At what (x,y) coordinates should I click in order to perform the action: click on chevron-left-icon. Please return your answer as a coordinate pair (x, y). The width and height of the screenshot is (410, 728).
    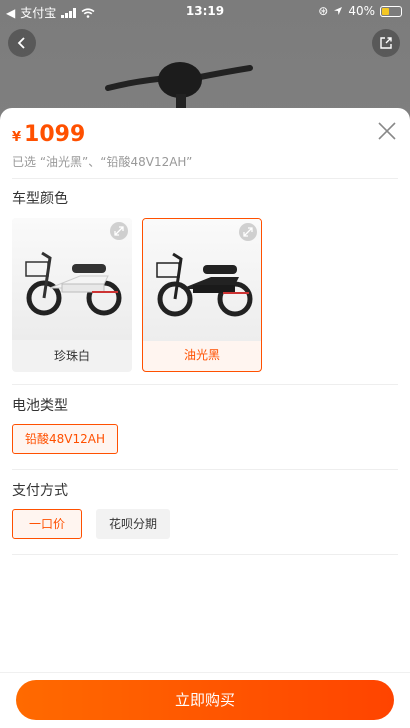
    Looking at the image, I should click on (21, 43).